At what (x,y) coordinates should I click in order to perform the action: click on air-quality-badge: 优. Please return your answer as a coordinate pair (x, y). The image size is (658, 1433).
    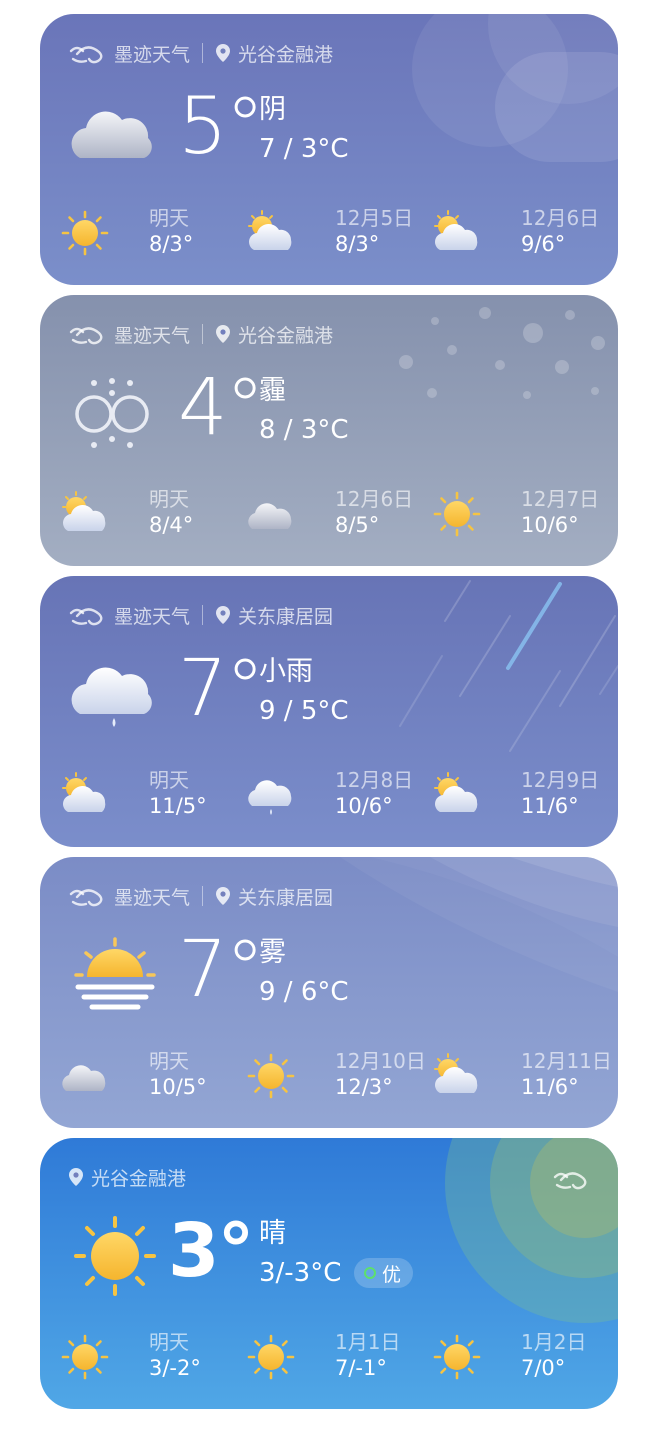
    Looking at the image, I should click on (384, 1273).